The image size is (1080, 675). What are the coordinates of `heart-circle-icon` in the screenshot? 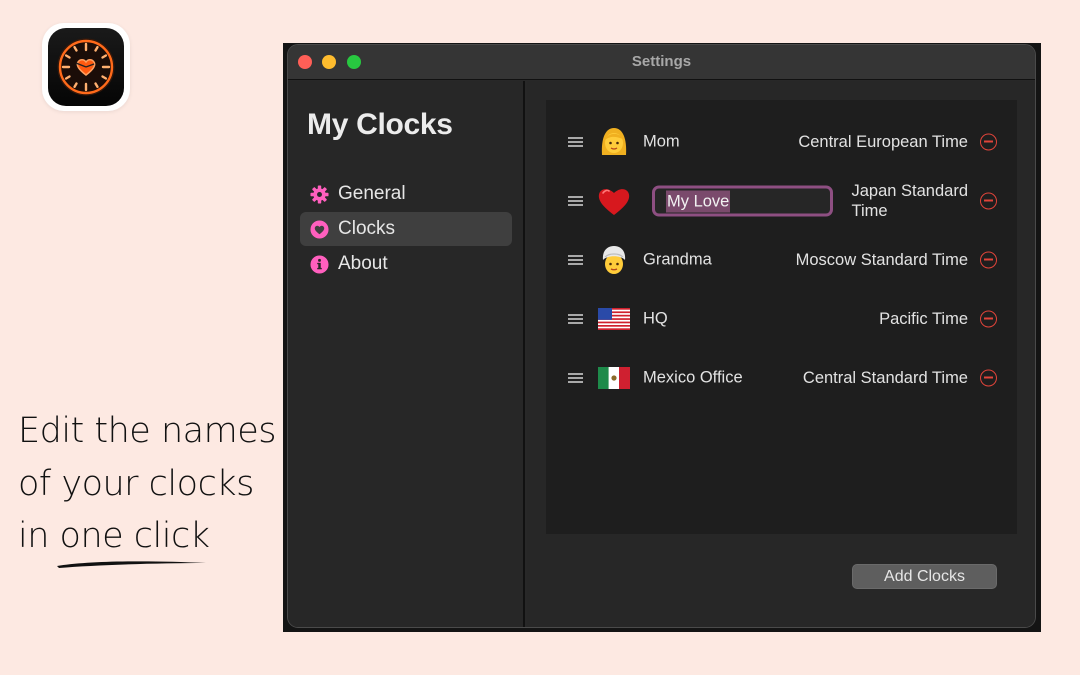 It's located at (319, 229).